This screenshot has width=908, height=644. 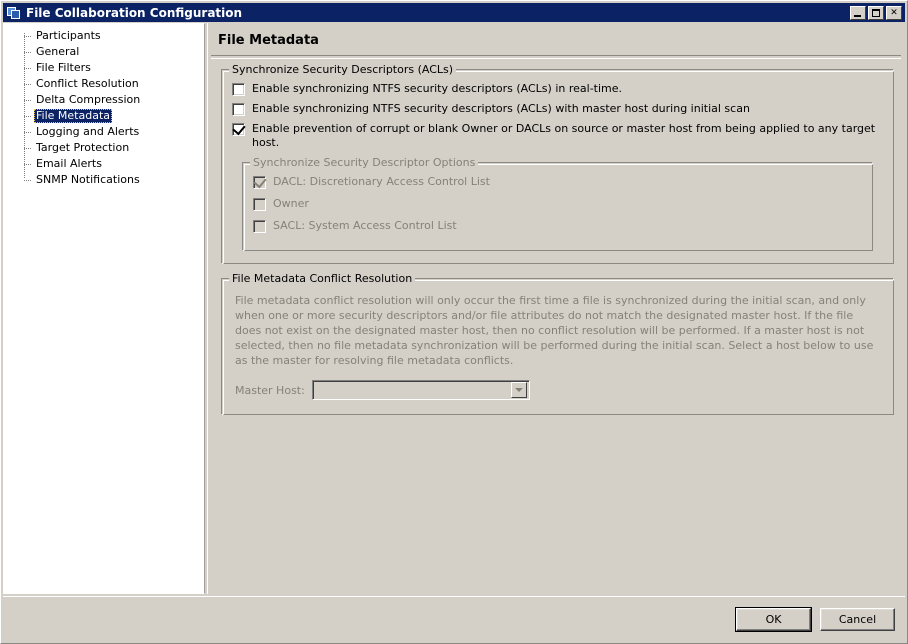 What do you see at coordinates (773, 619) in the screenshot?
I see `ok-button: OK` at bounding box center [773, 619].